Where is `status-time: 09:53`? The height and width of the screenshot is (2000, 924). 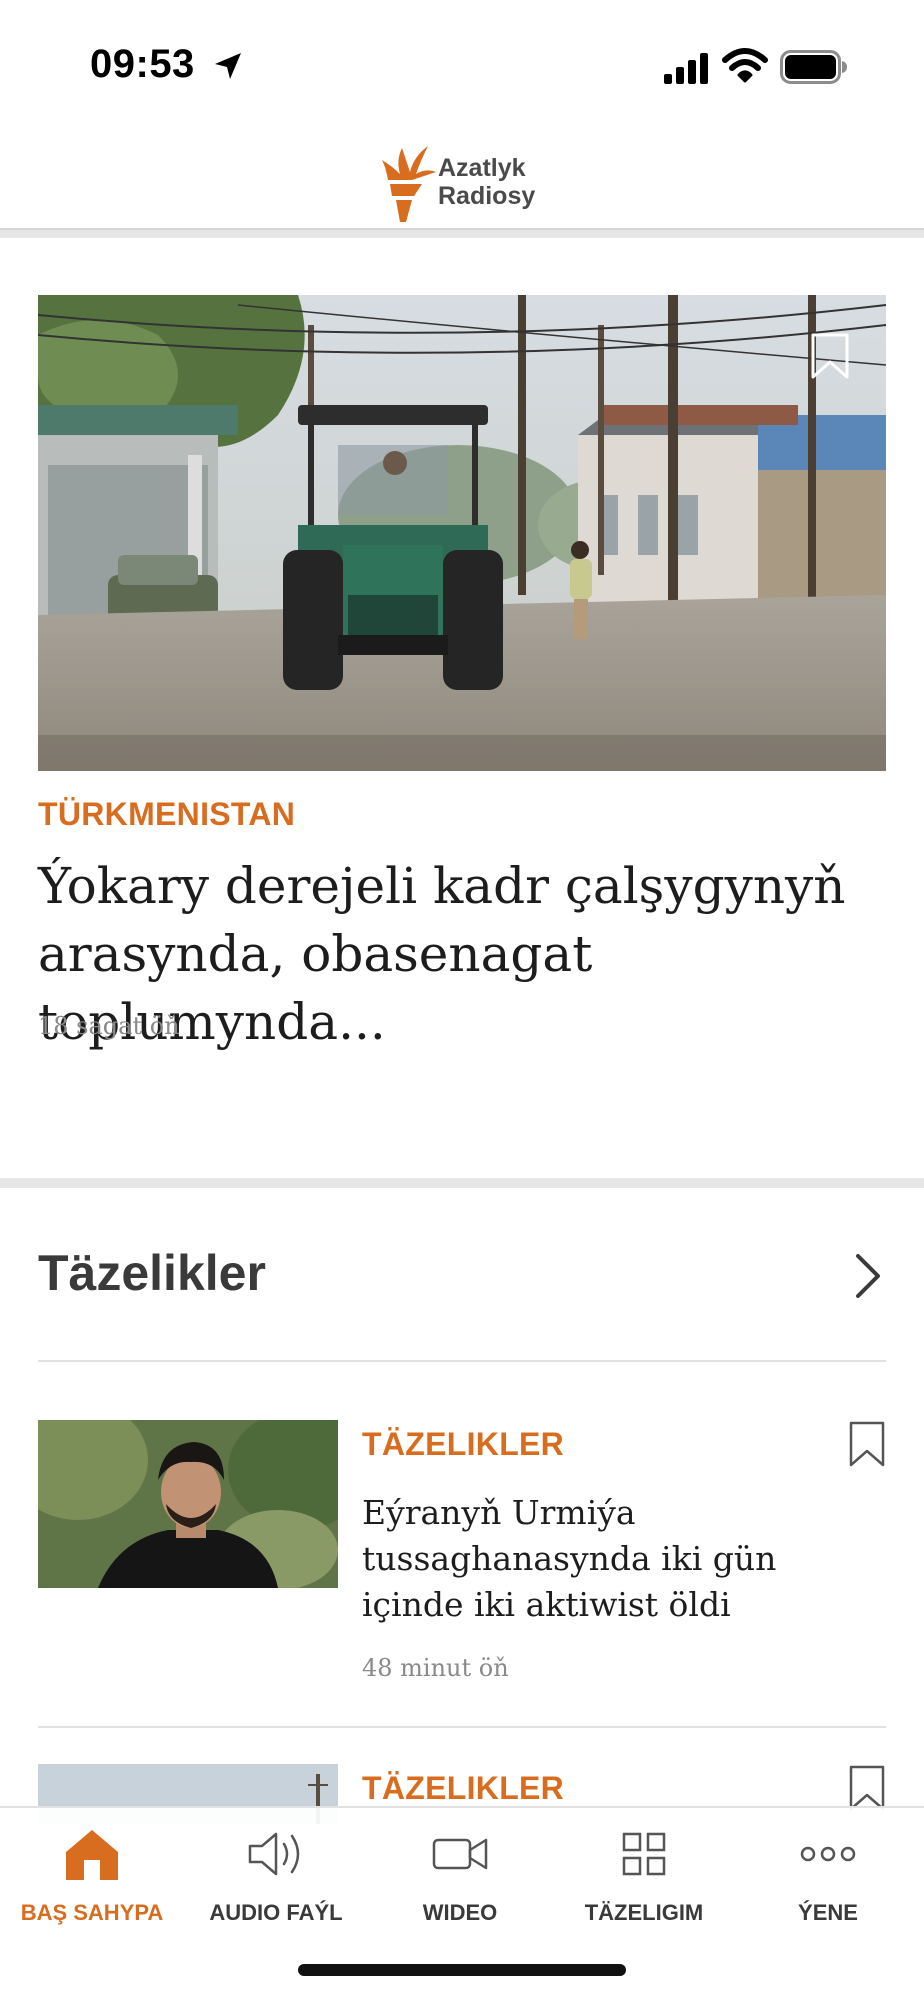
status-time: 09:53 is located at coordinates (142, 64).